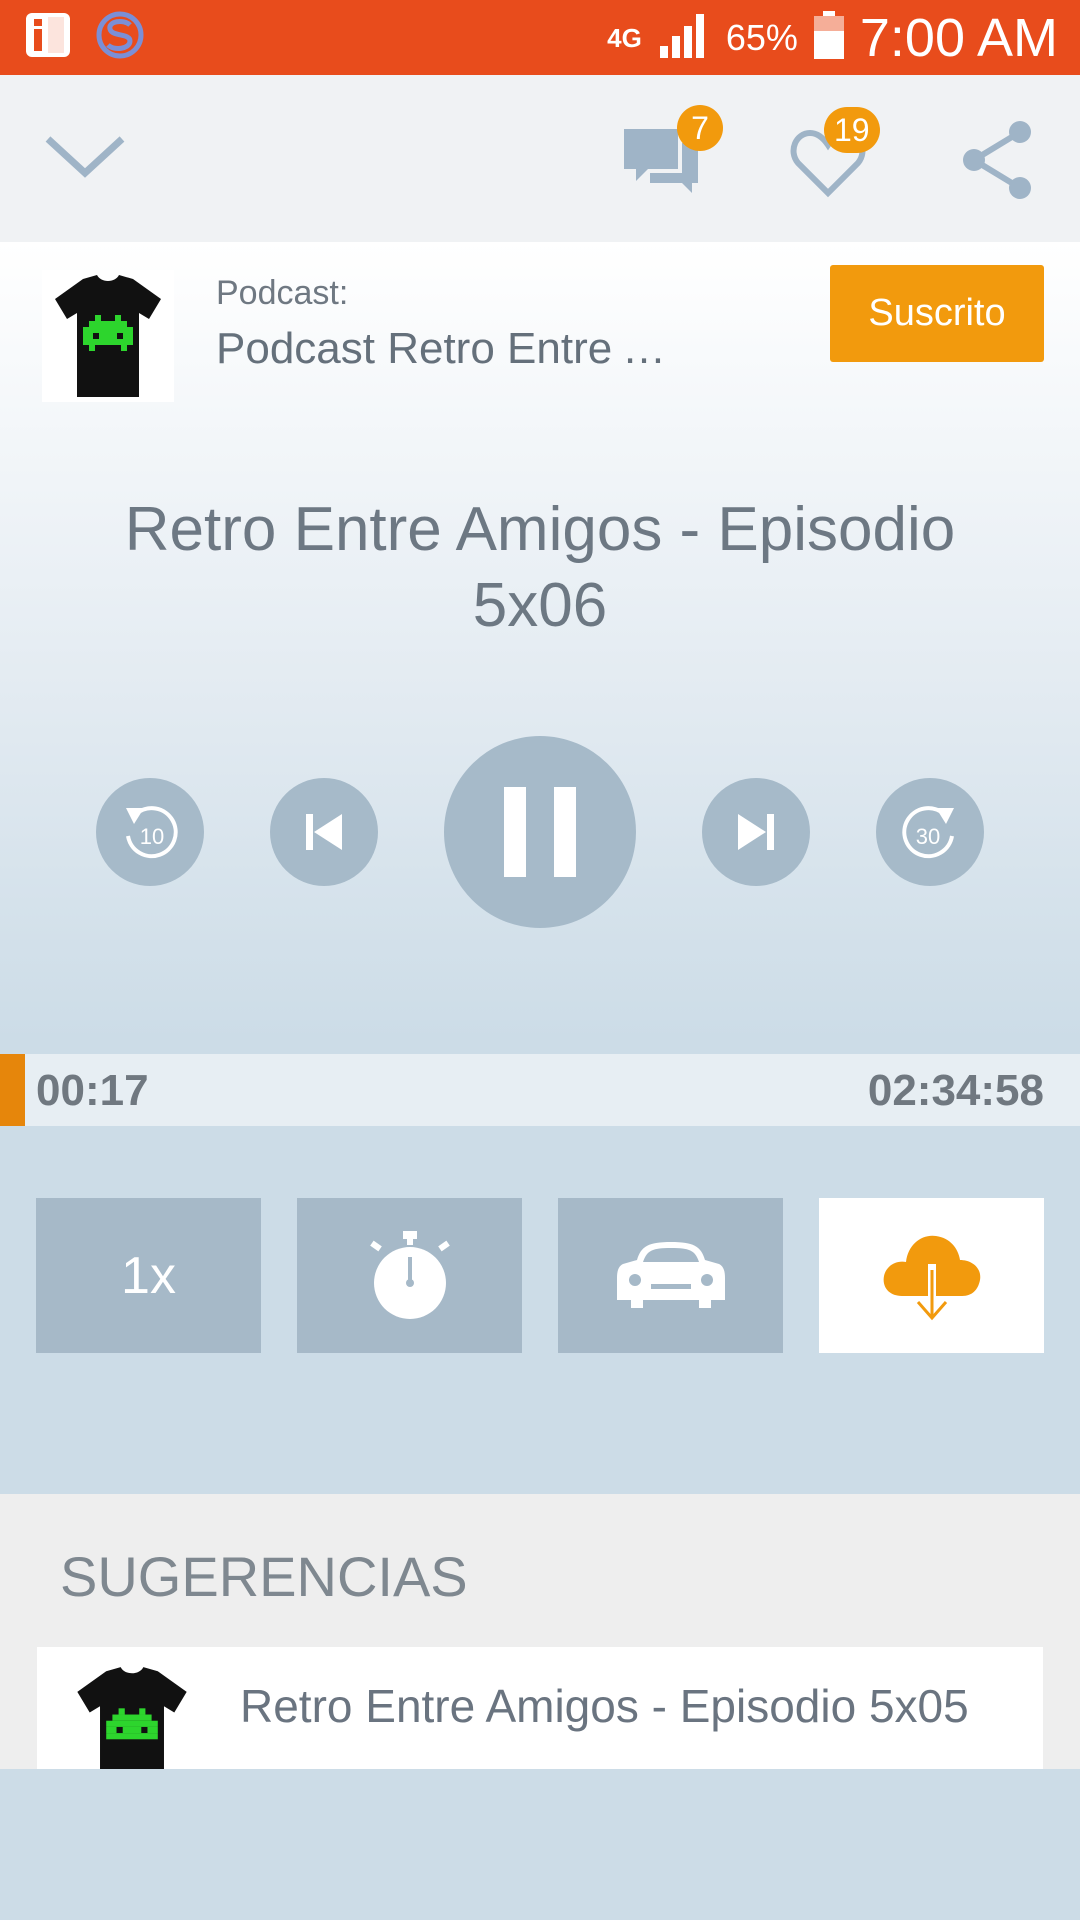  I want to click on heart-outline-icon, so click(828, 166).